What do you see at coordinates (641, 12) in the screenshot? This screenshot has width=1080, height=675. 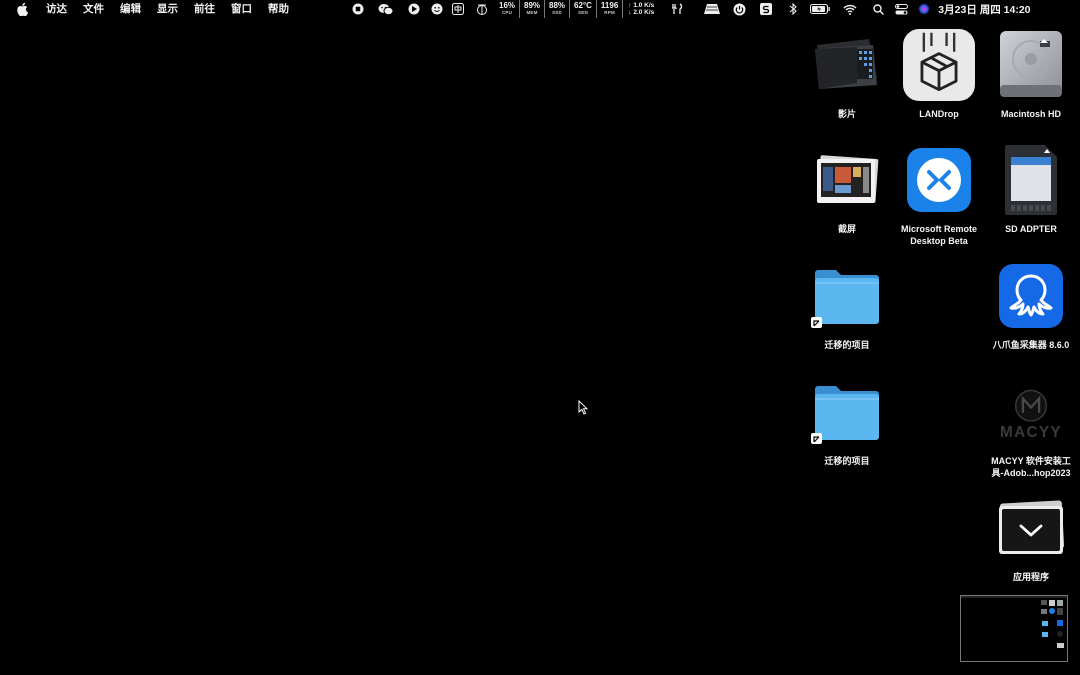 I see `download-speed: ↓ 2.0 K/s` at bounding box center [641, 12].